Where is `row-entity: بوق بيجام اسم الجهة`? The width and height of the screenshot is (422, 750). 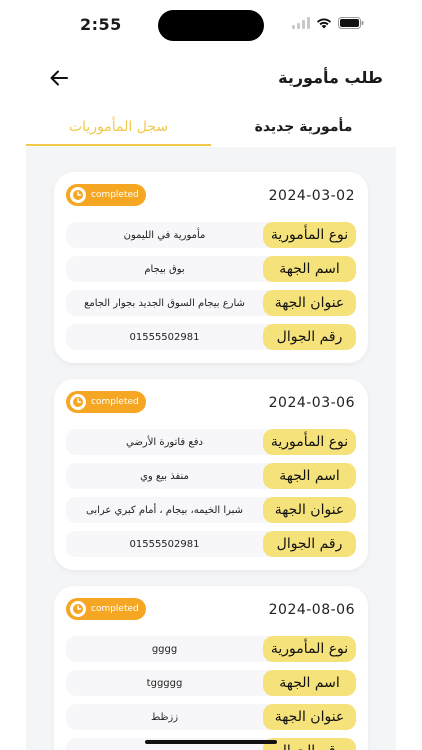 row-entity: بوق بيجام اسم الجهة is located at coordinates (211, 269).